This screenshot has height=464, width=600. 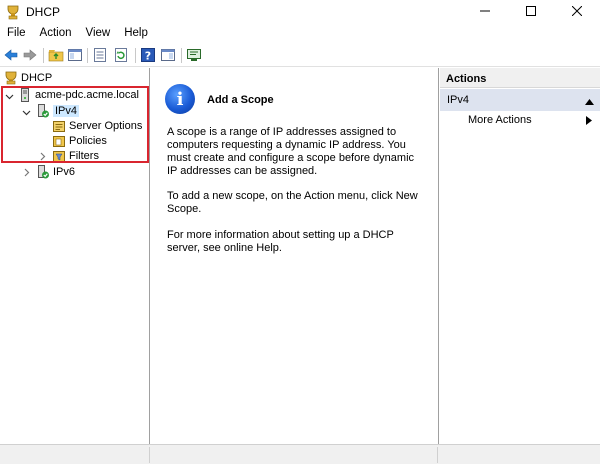 I want to click on refresh-icon, so click(x=121, y=55).